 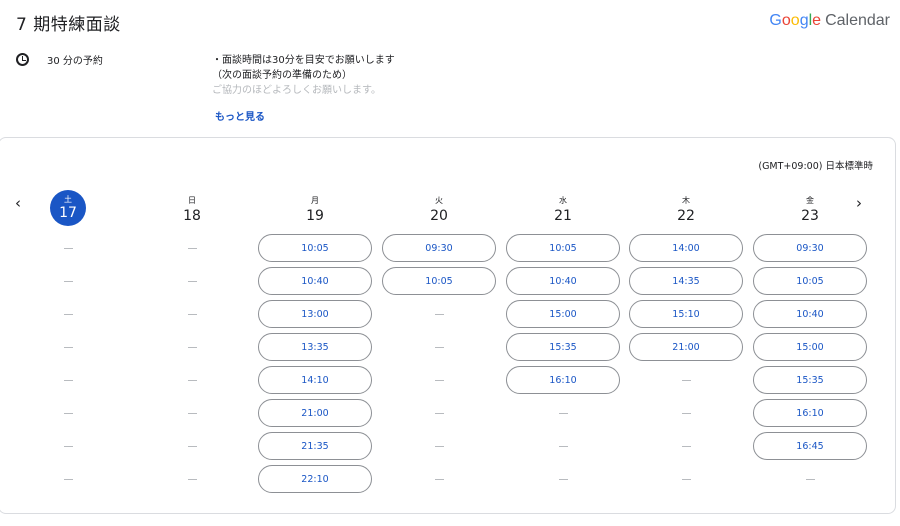 What do you see at coordinates (315, 216) in the screenshot?
I see `day-number: 19` at bounding box center [315, 216].